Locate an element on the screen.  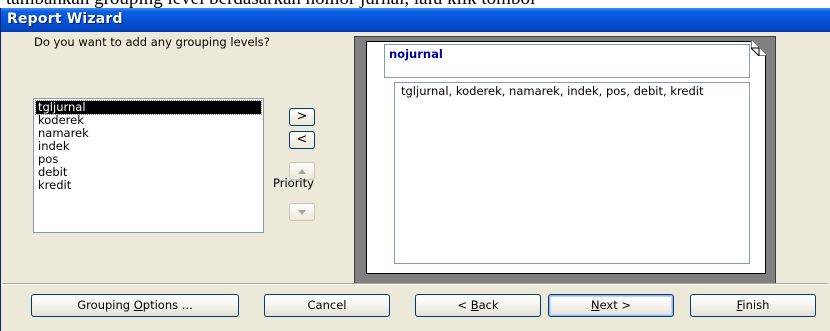
group-header-label: nojurnal is located at coordinates (416, 54).